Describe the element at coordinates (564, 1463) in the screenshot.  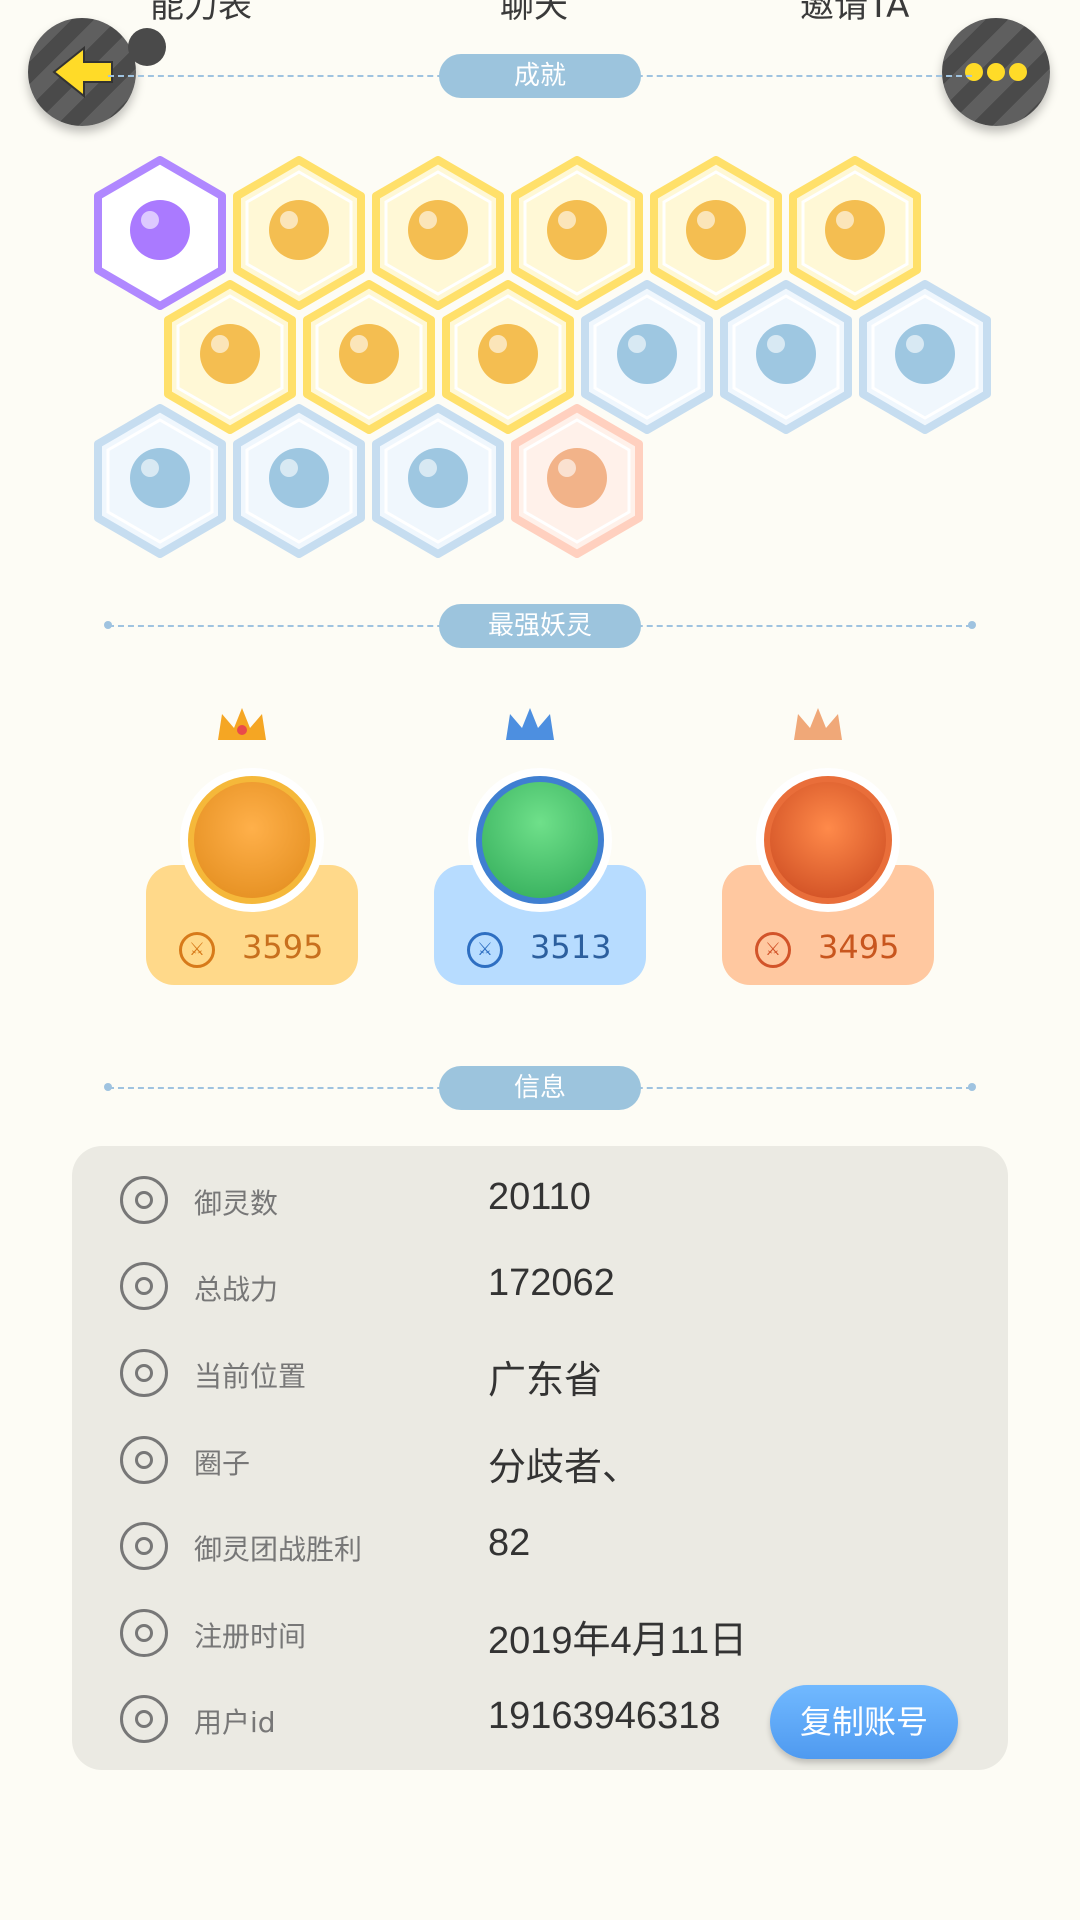
I see `info-value: 分歧者、` at that location.